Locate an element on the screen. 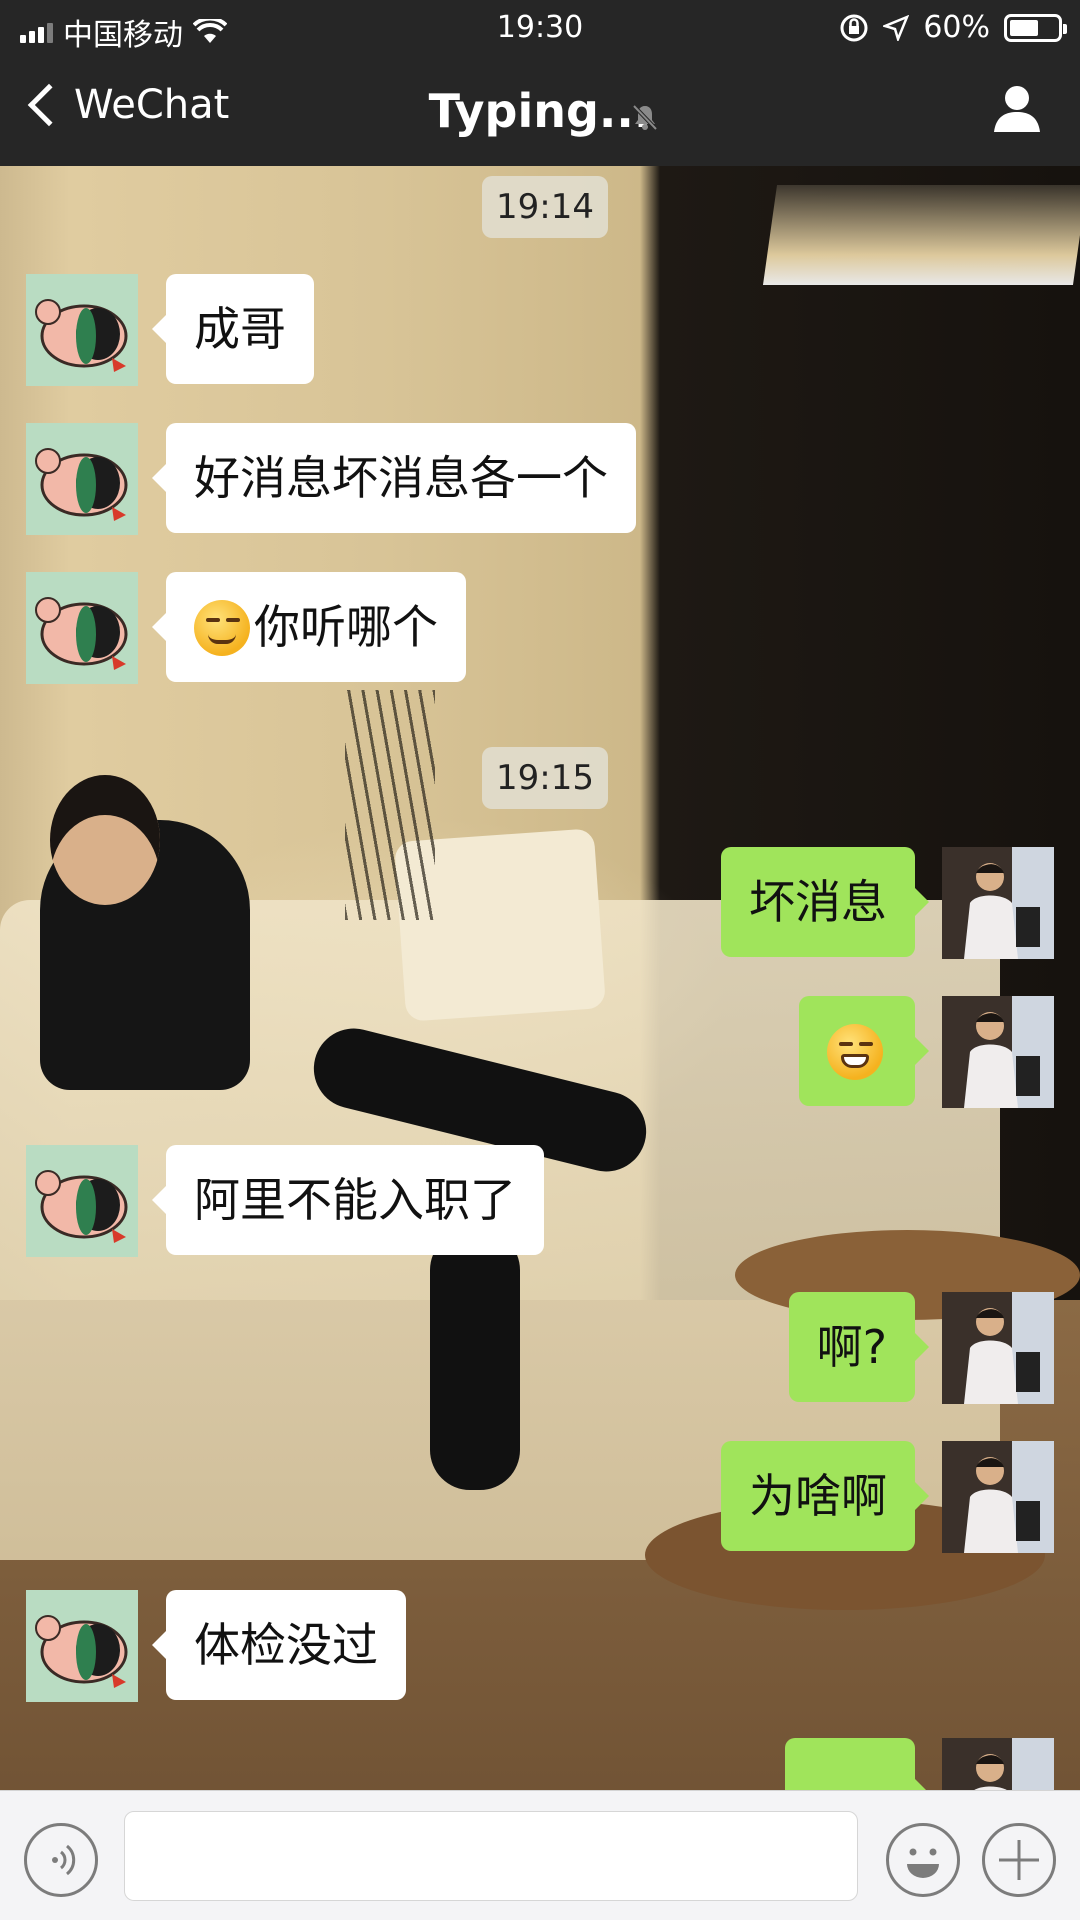 This screenshot has width=1080, height=1920. message-bubble is located at coordinates (864, 1051).